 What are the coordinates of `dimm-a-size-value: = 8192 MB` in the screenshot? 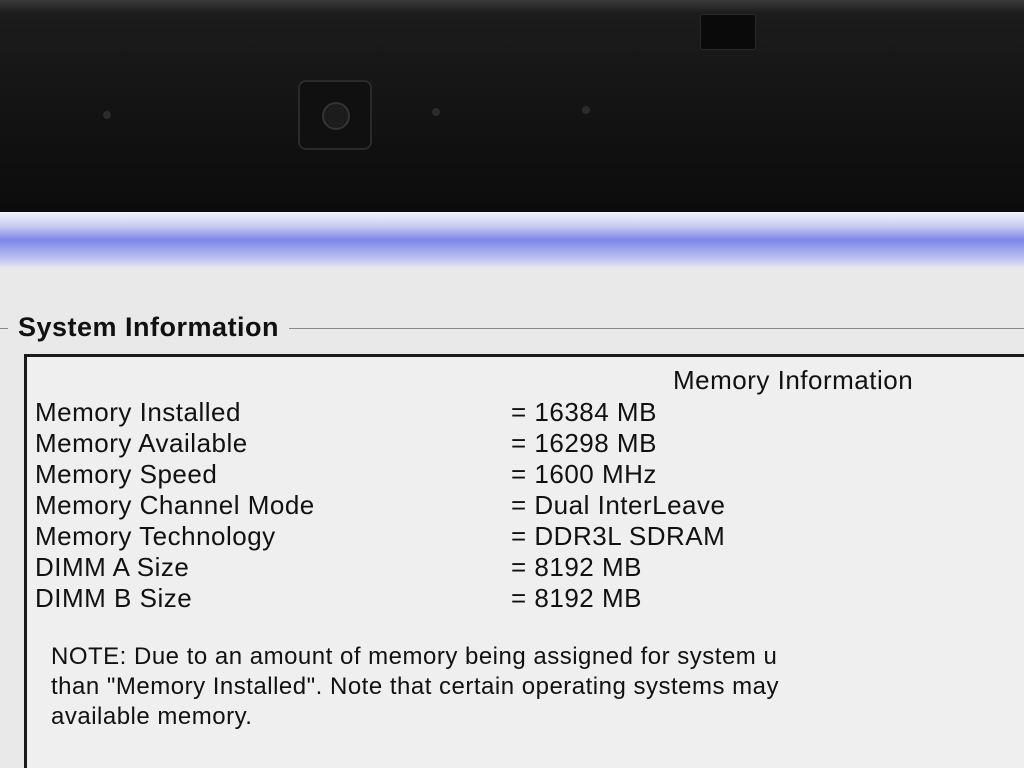 It's located at (576, 567).